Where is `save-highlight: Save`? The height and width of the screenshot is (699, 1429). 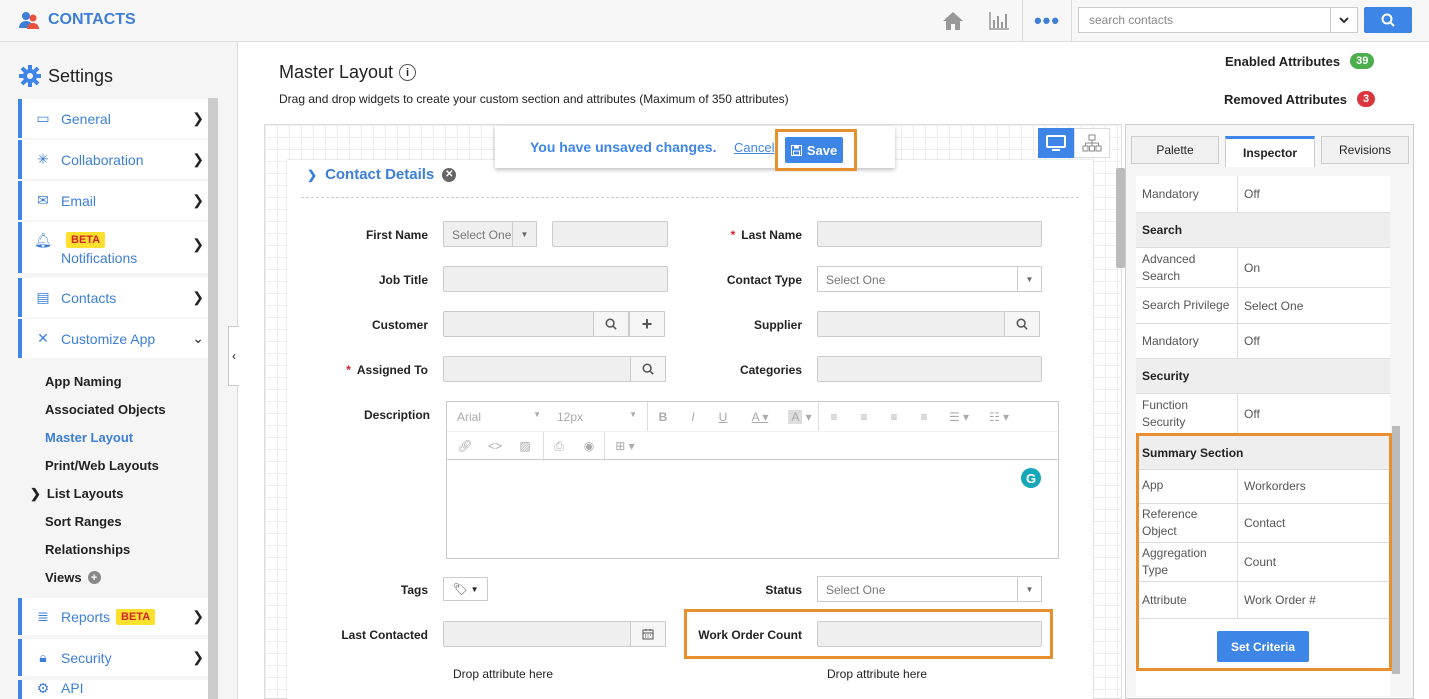
save-highlight: Save is located at coordinates (816, 150).